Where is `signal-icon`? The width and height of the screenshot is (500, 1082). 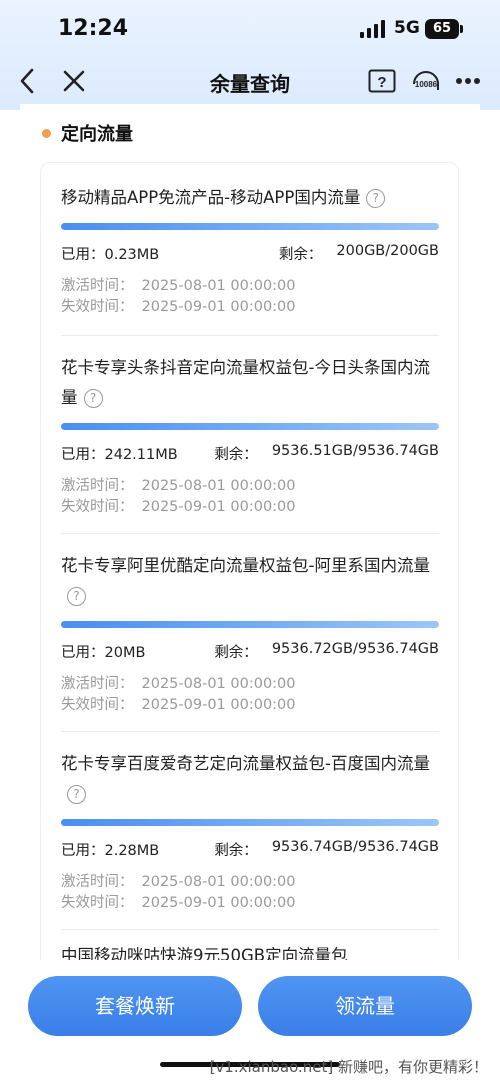 signal-icon is located at coordinates (372, 29).